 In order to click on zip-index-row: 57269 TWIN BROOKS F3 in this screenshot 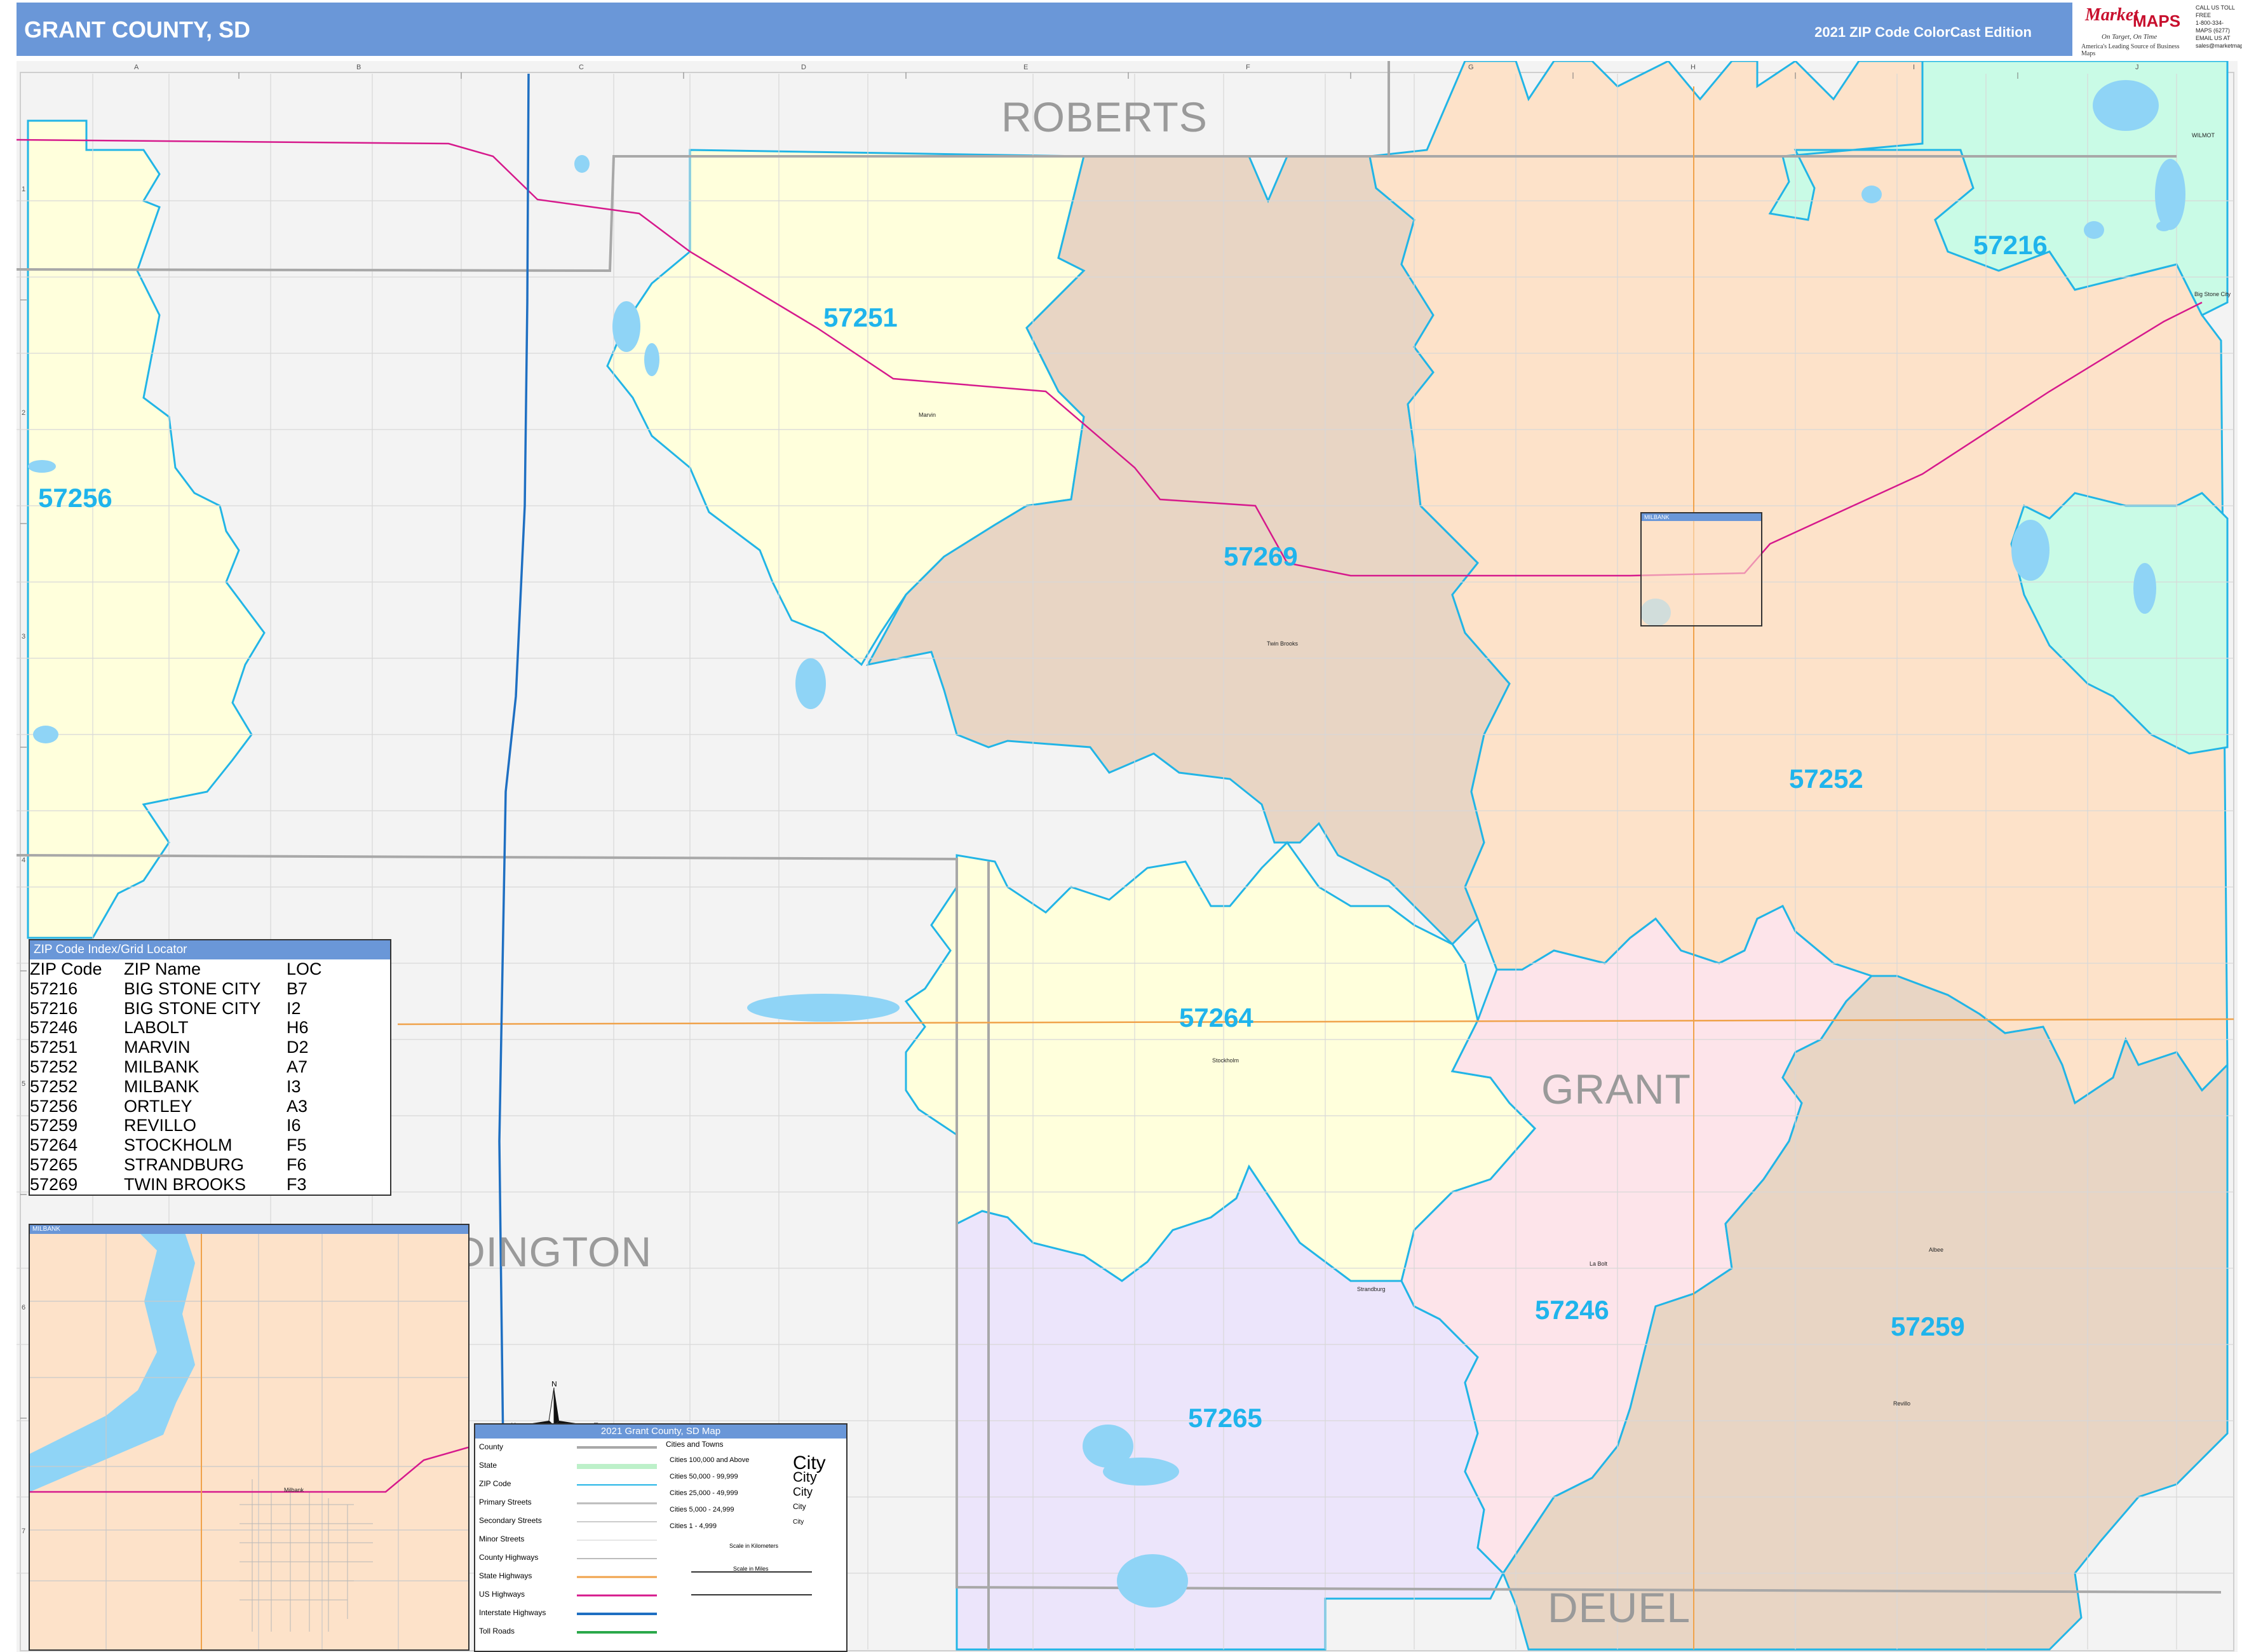, I will do `click(210, 1185)`.